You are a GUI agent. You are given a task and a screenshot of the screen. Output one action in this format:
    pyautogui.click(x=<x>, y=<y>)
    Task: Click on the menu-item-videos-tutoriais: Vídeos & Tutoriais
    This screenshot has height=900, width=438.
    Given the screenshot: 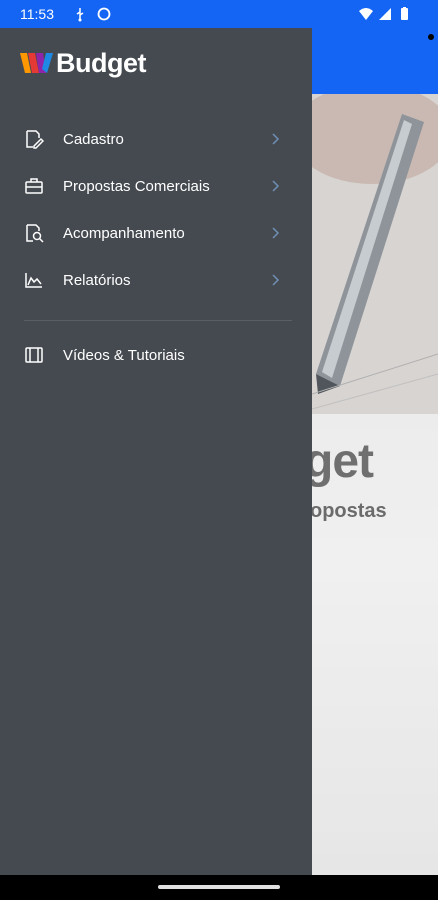 What is the action you would take?
    pyautogui.click(x=156, y=355)
    